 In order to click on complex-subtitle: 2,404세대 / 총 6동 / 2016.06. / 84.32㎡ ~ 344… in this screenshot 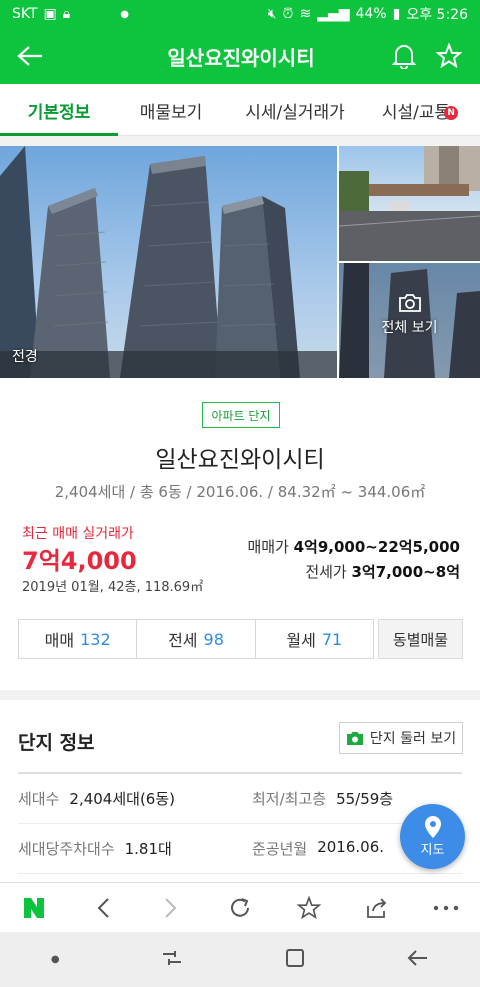, I will do `click(240, 492)`.